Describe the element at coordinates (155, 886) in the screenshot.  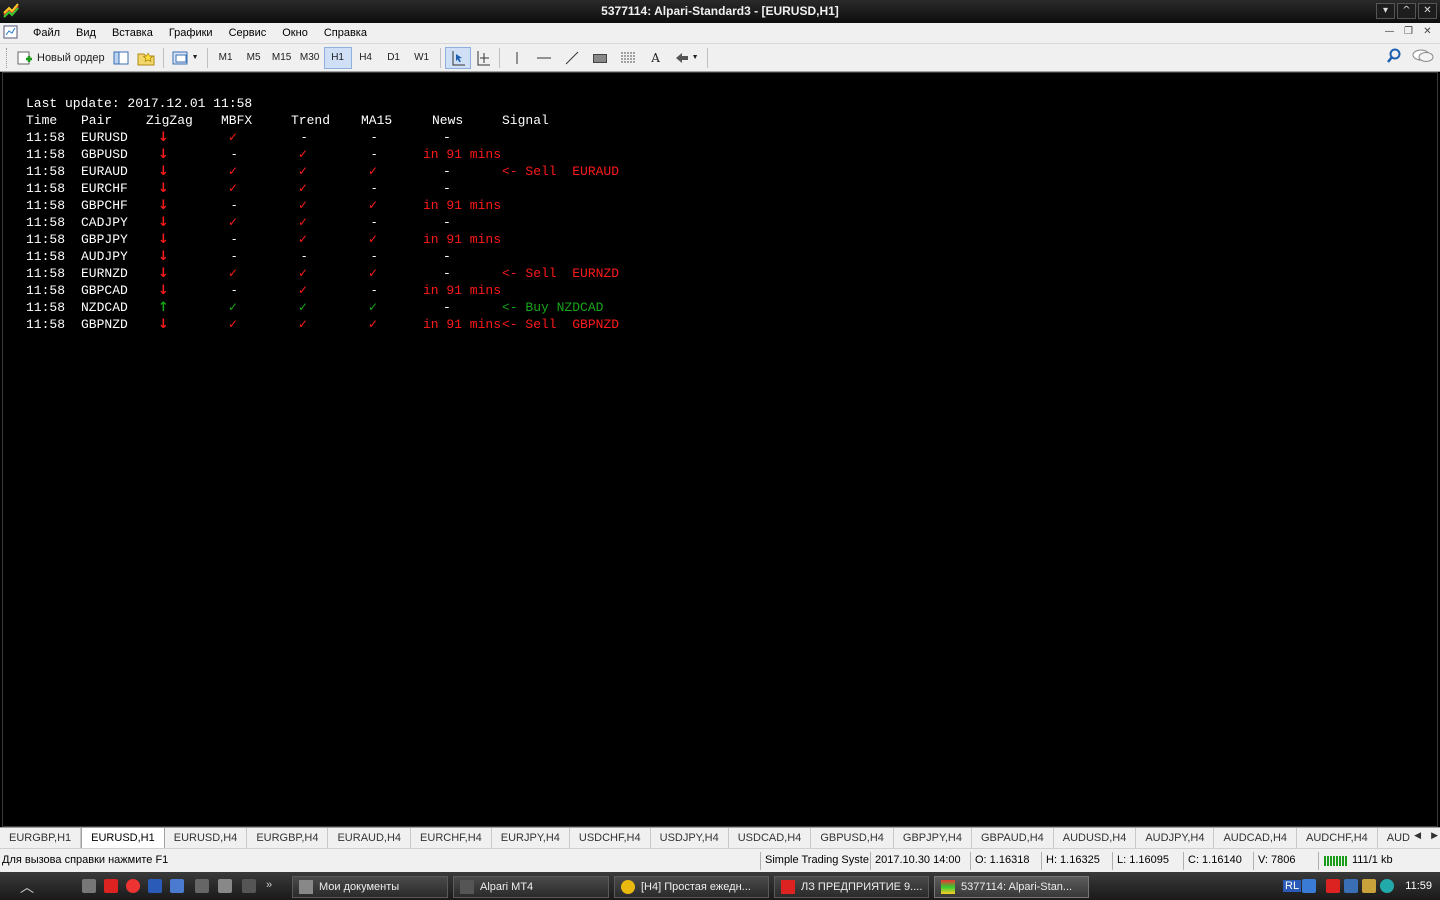
I see `word-icon` at that location.